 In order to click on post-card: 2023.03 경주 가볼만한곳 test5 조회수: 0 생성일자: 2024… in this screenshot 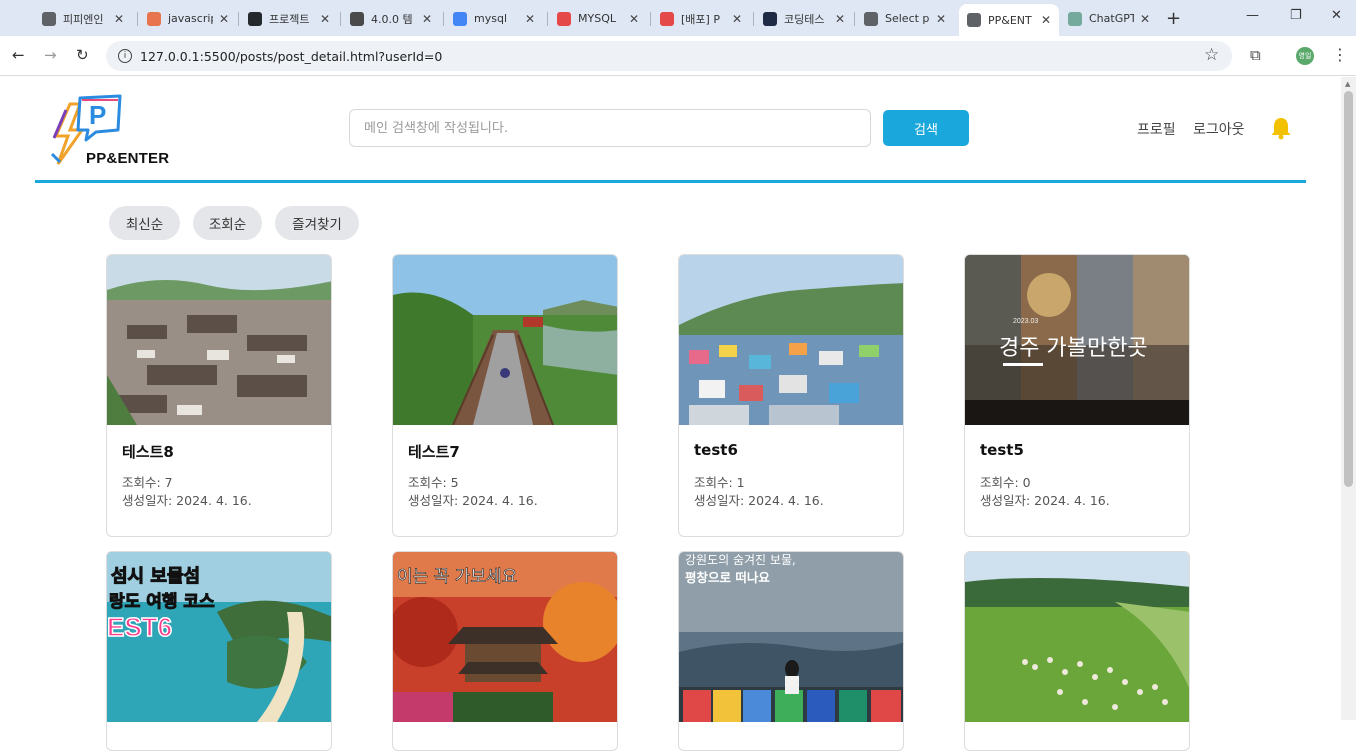, I will do `click(1077, 395)`.